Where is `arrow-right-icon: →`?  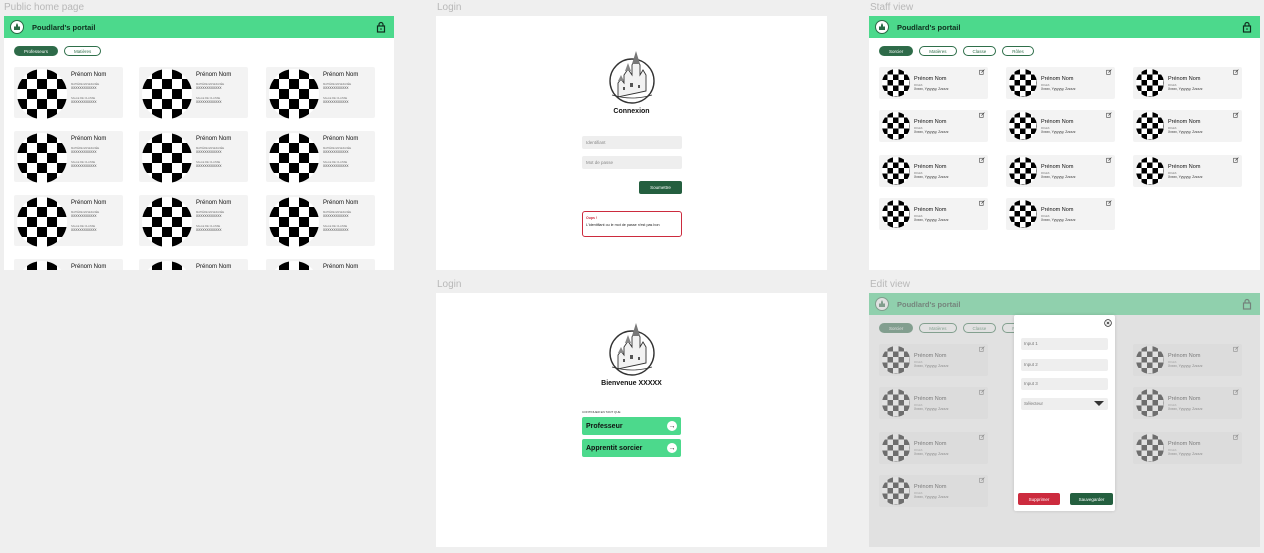
arrow-right-icon: → is located at coordinates (672, 426).